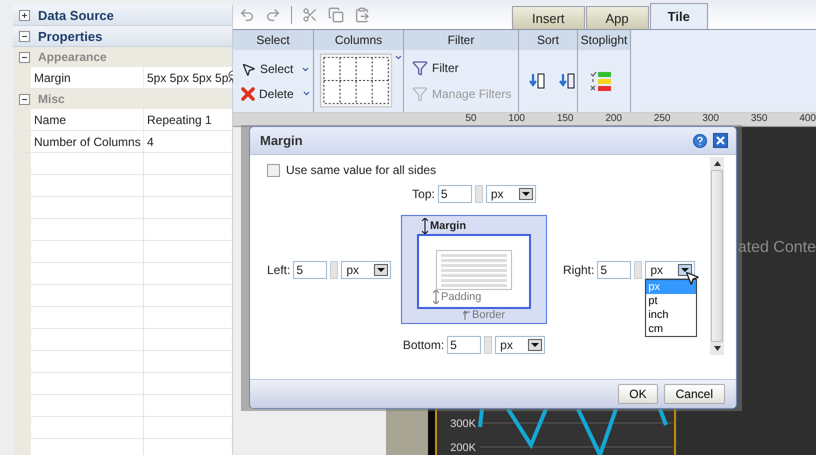 This screenshot has width=816, height=455. I want to click on expand-icon, so click(24, 15).